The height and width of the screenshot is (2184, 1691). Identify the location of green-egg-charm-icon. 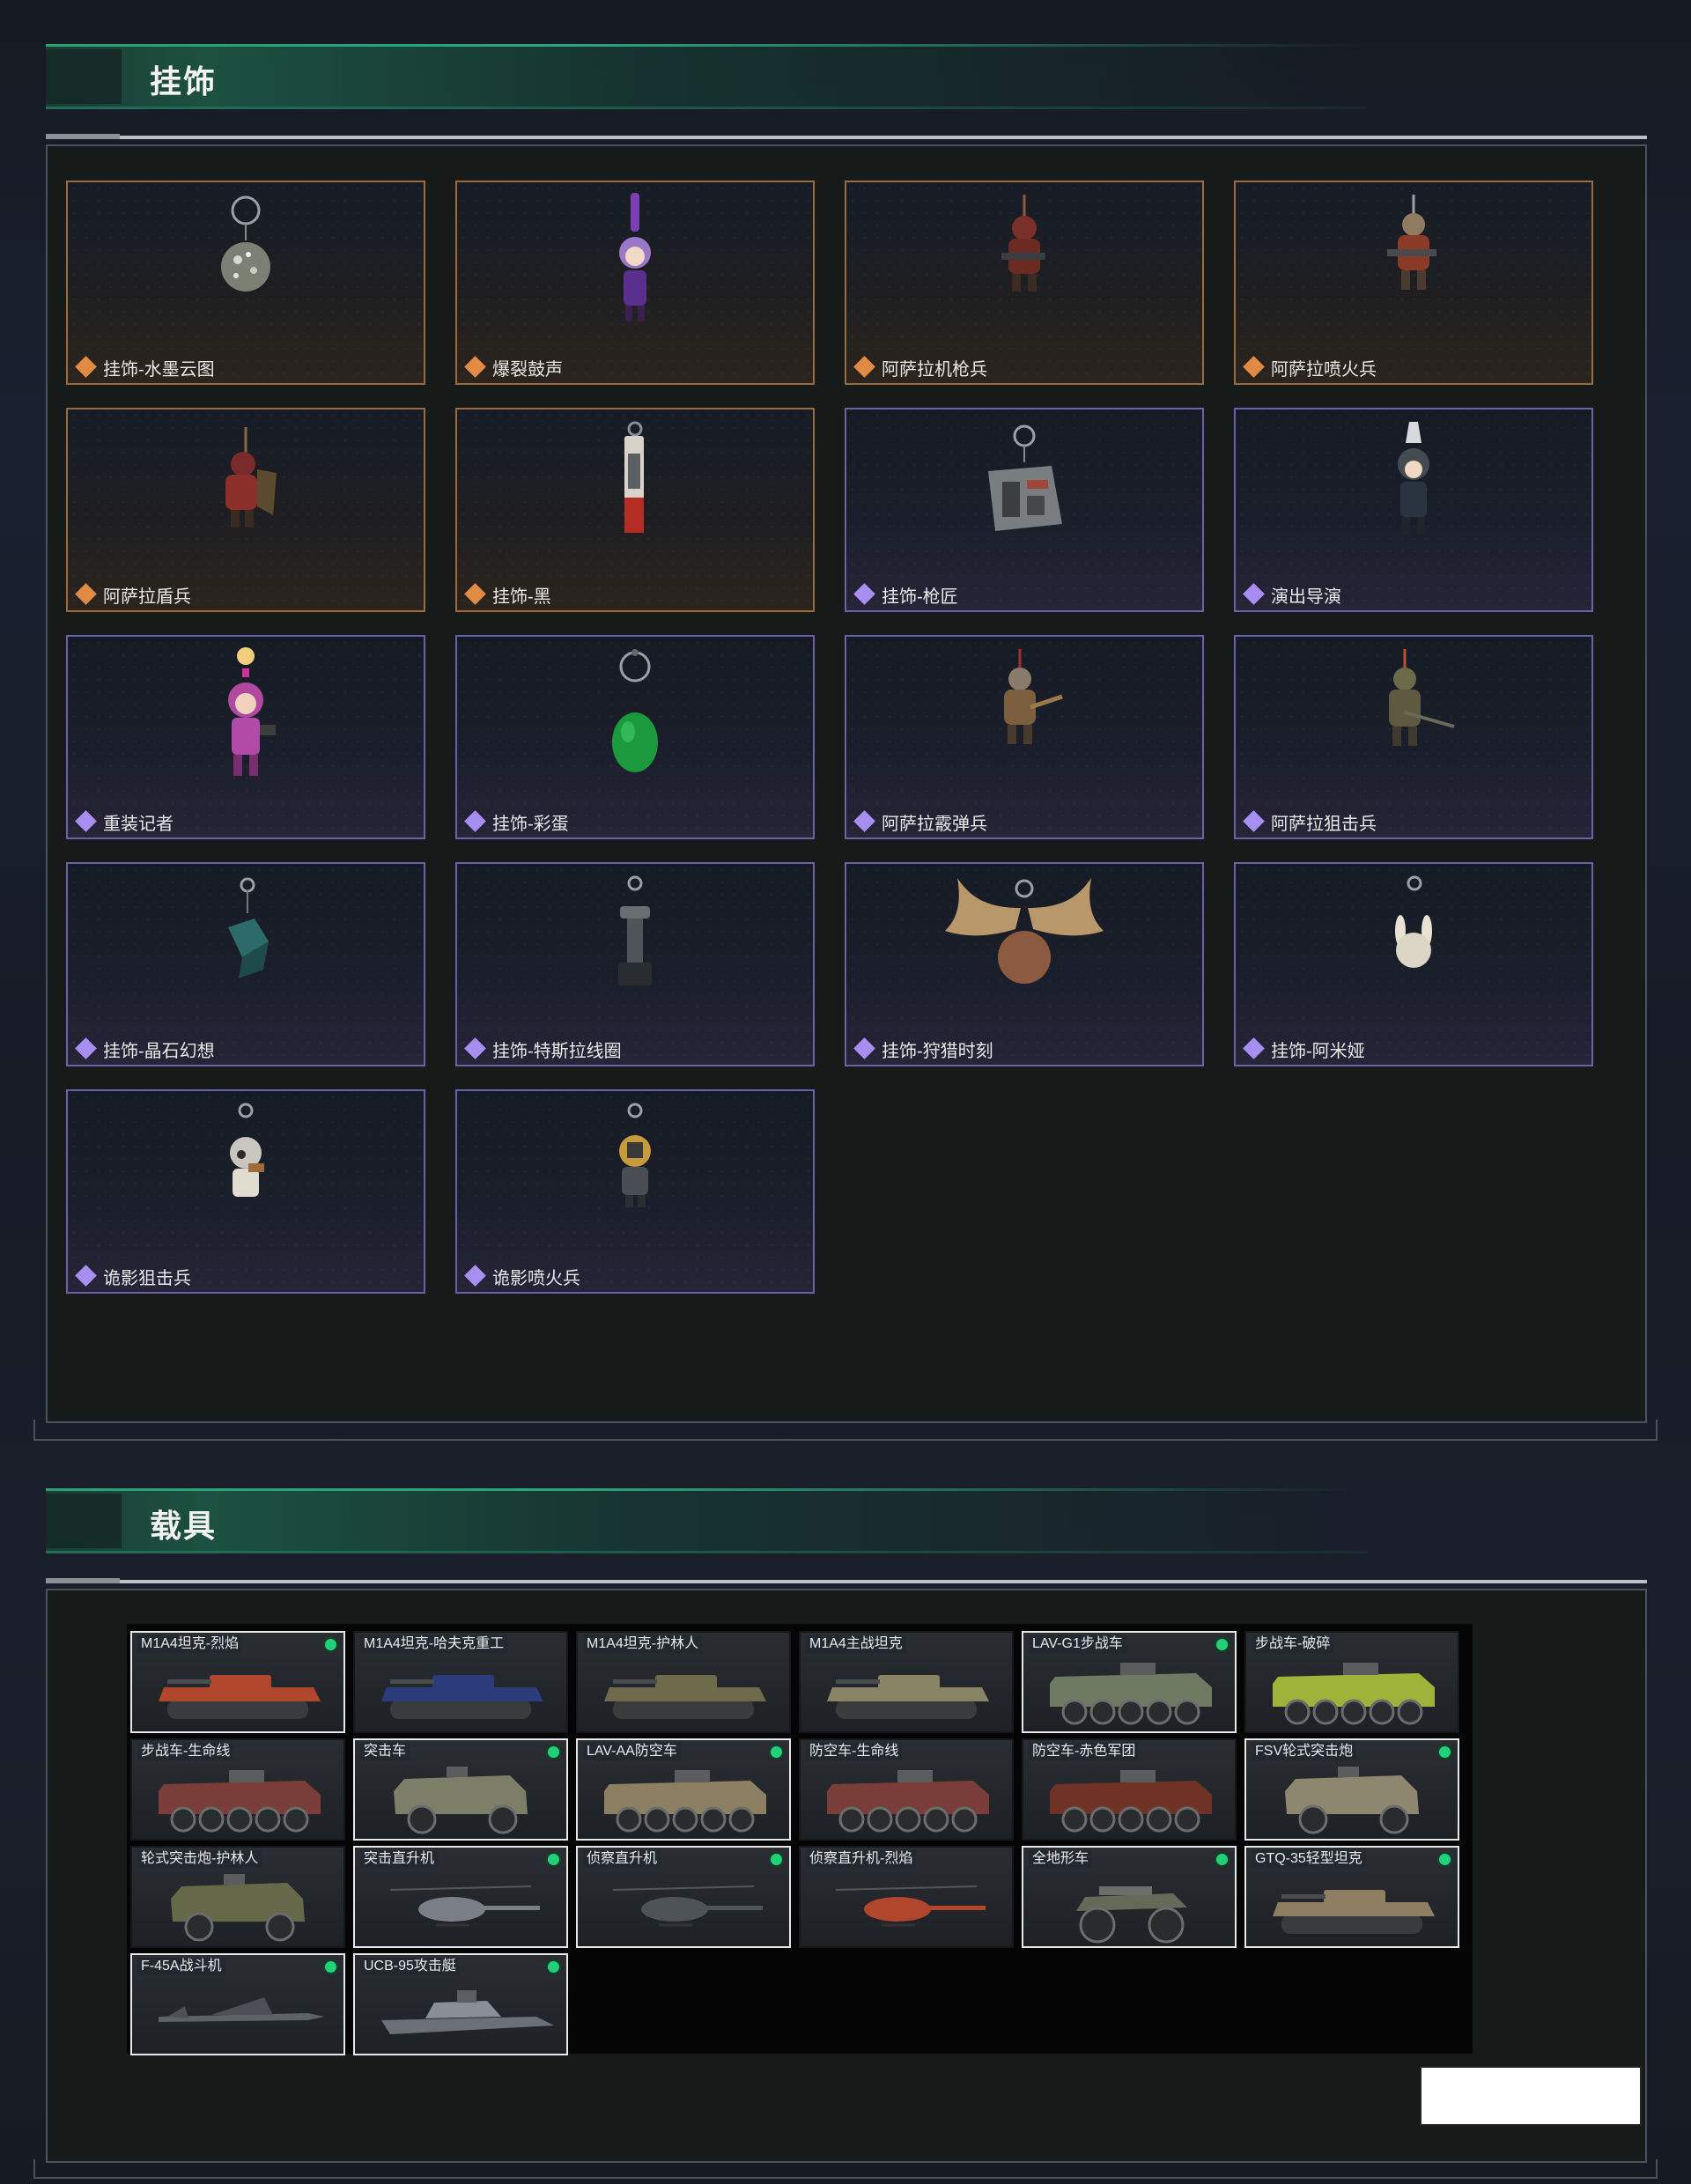
(635, 714).